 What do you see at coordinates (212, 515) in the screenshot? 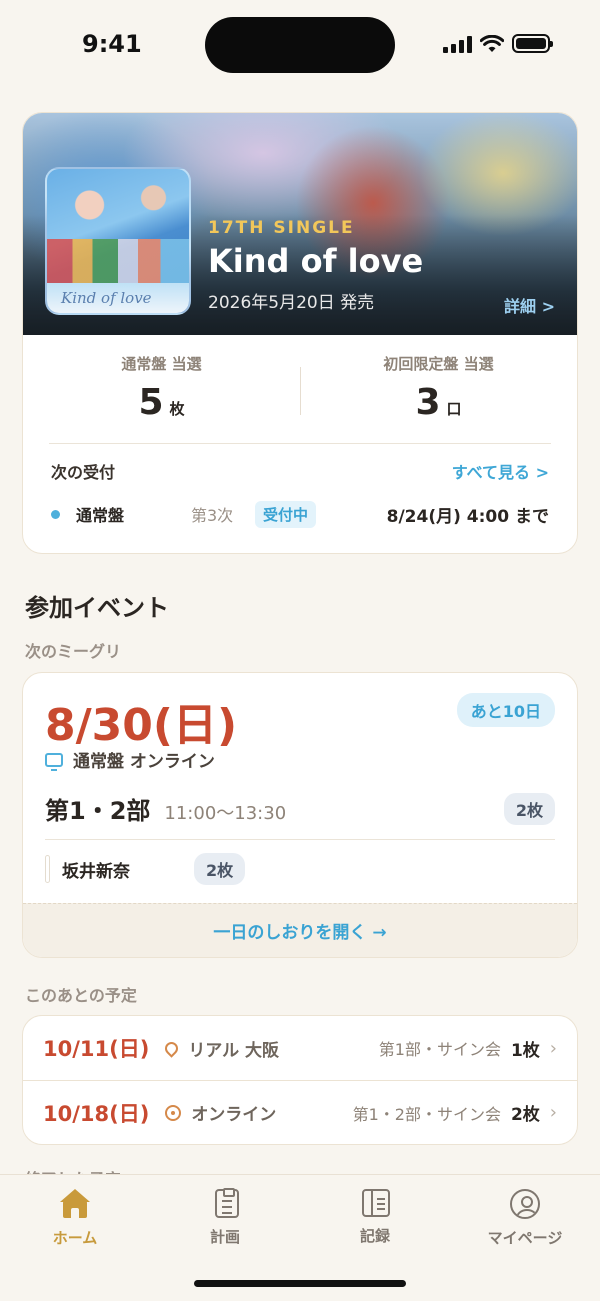
I see `reception-round: 第3次` at bounding box center [212, 515].